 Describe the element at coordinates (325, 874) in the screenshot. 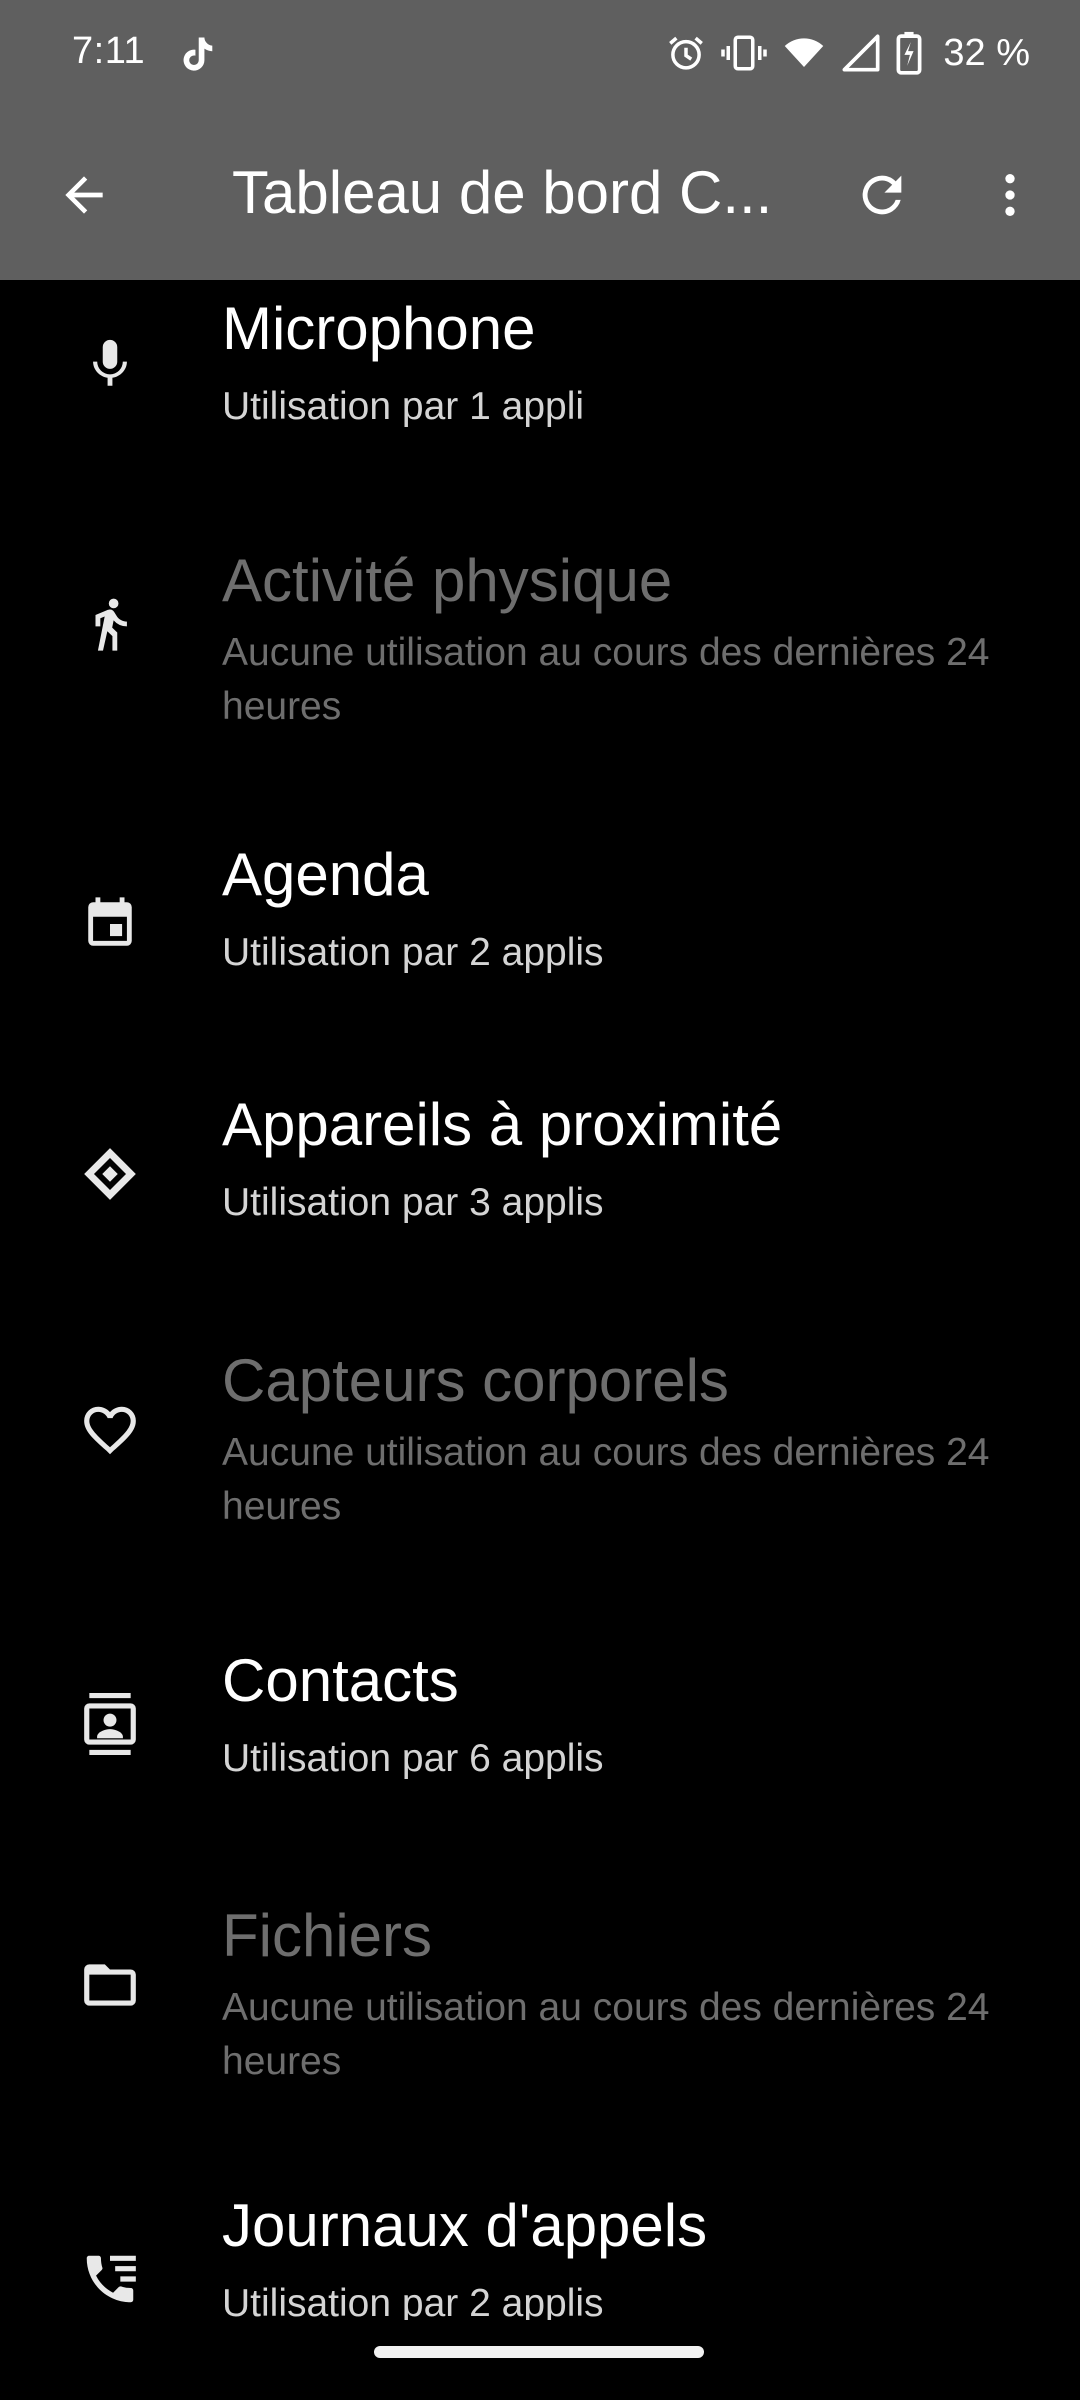

I see `item-title: Agenda` at that location.